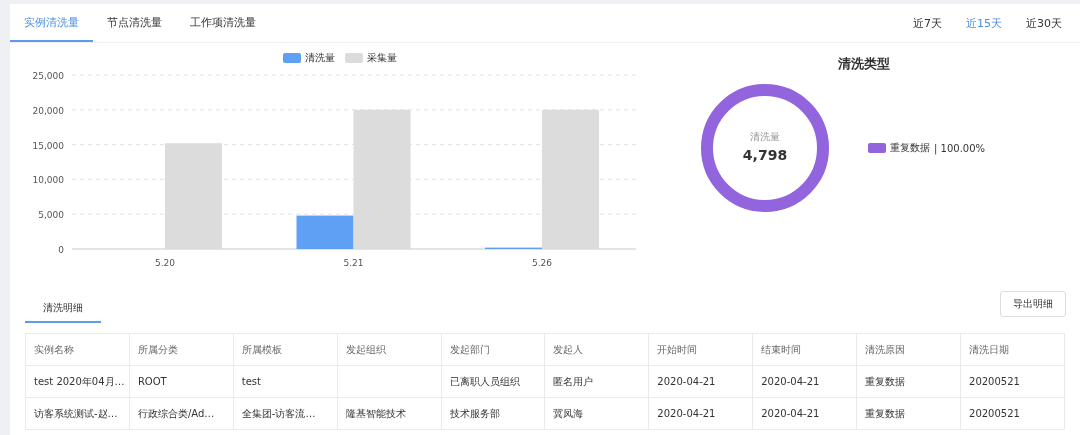  Describe the element at coordinates (134, 23) in the screenshot. I see `tab: 节点清洗量` at that location.